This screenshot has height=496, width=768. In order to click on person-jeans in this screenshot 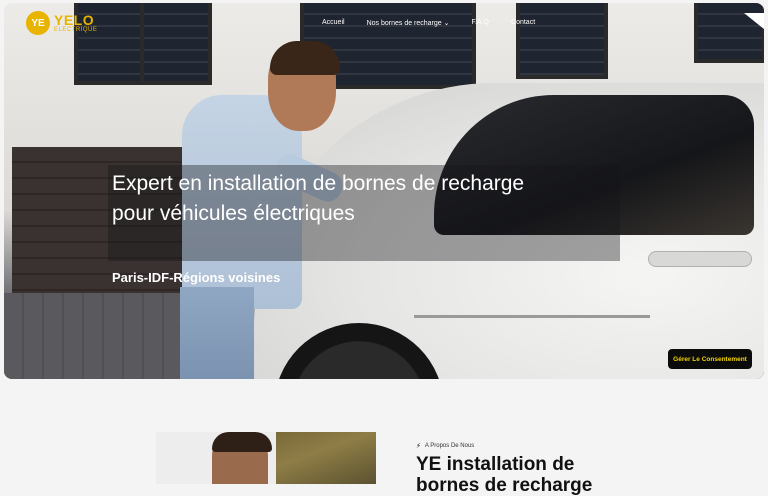, I will do `click(217, 333)`.